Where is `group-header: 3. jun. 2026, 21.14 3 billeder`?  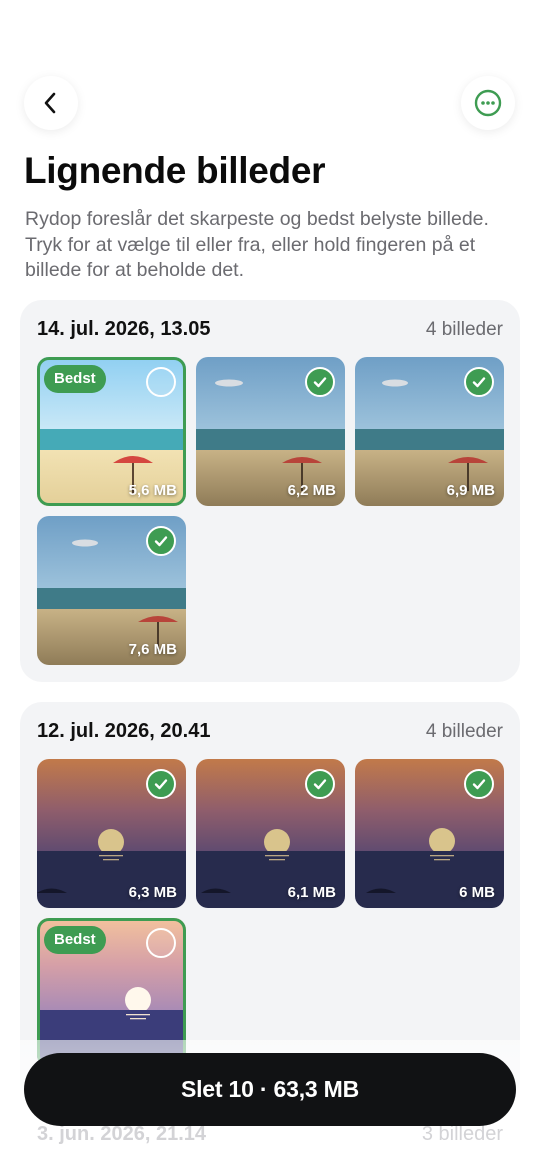
group-header: 3. jun. 2026, 21.14 3 billeder is located at coordinates (270, 1134).